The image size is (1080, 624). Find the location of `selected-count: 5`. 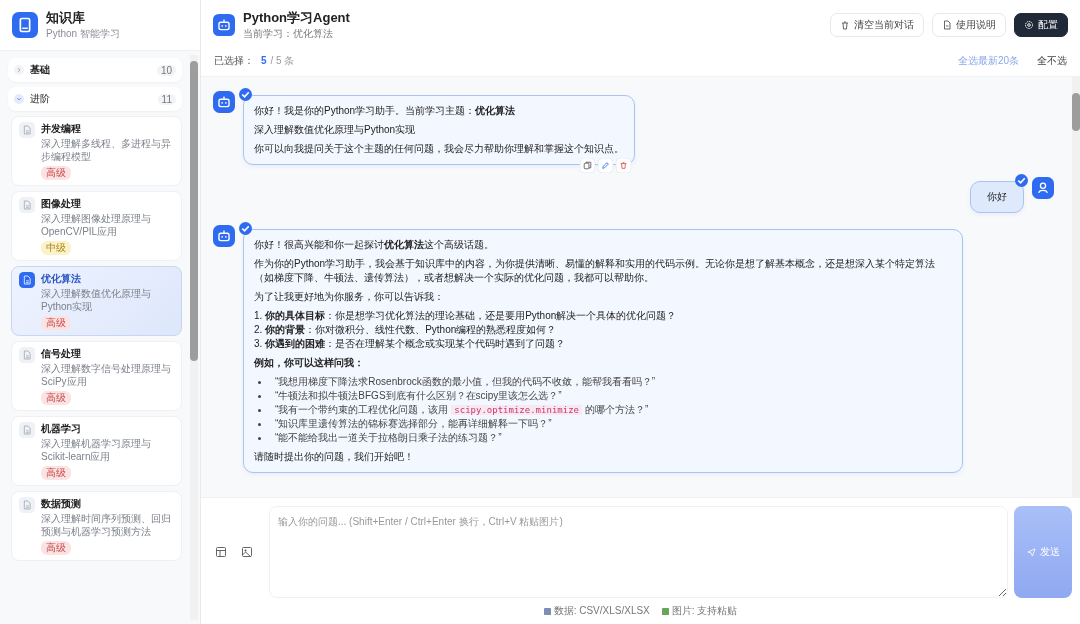

selected-count: 5 is located at coordinates (264, 60).